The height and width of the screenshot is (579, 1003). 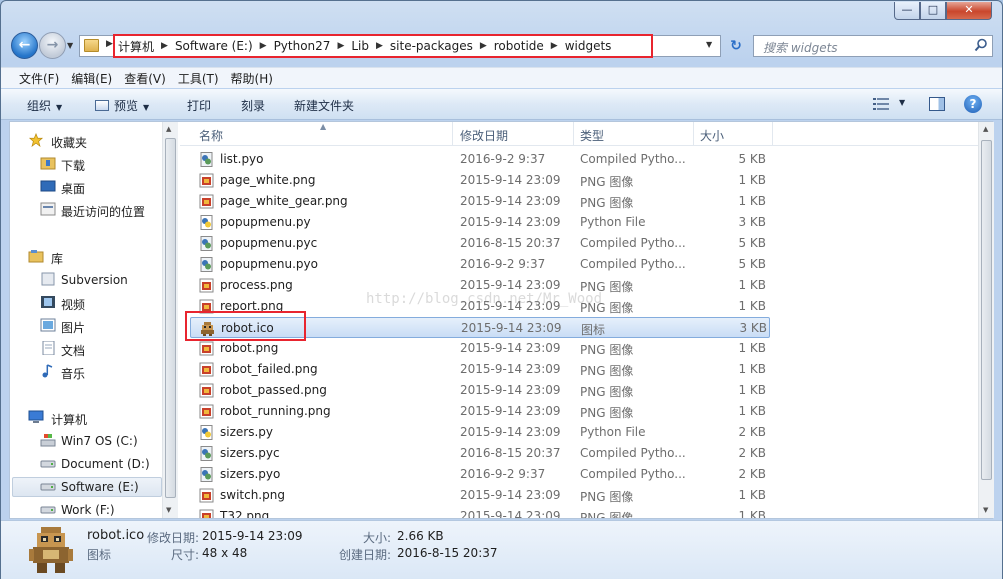 I want to click on nav-item-drive-e: Software (E:), so click(x=100, y=487).